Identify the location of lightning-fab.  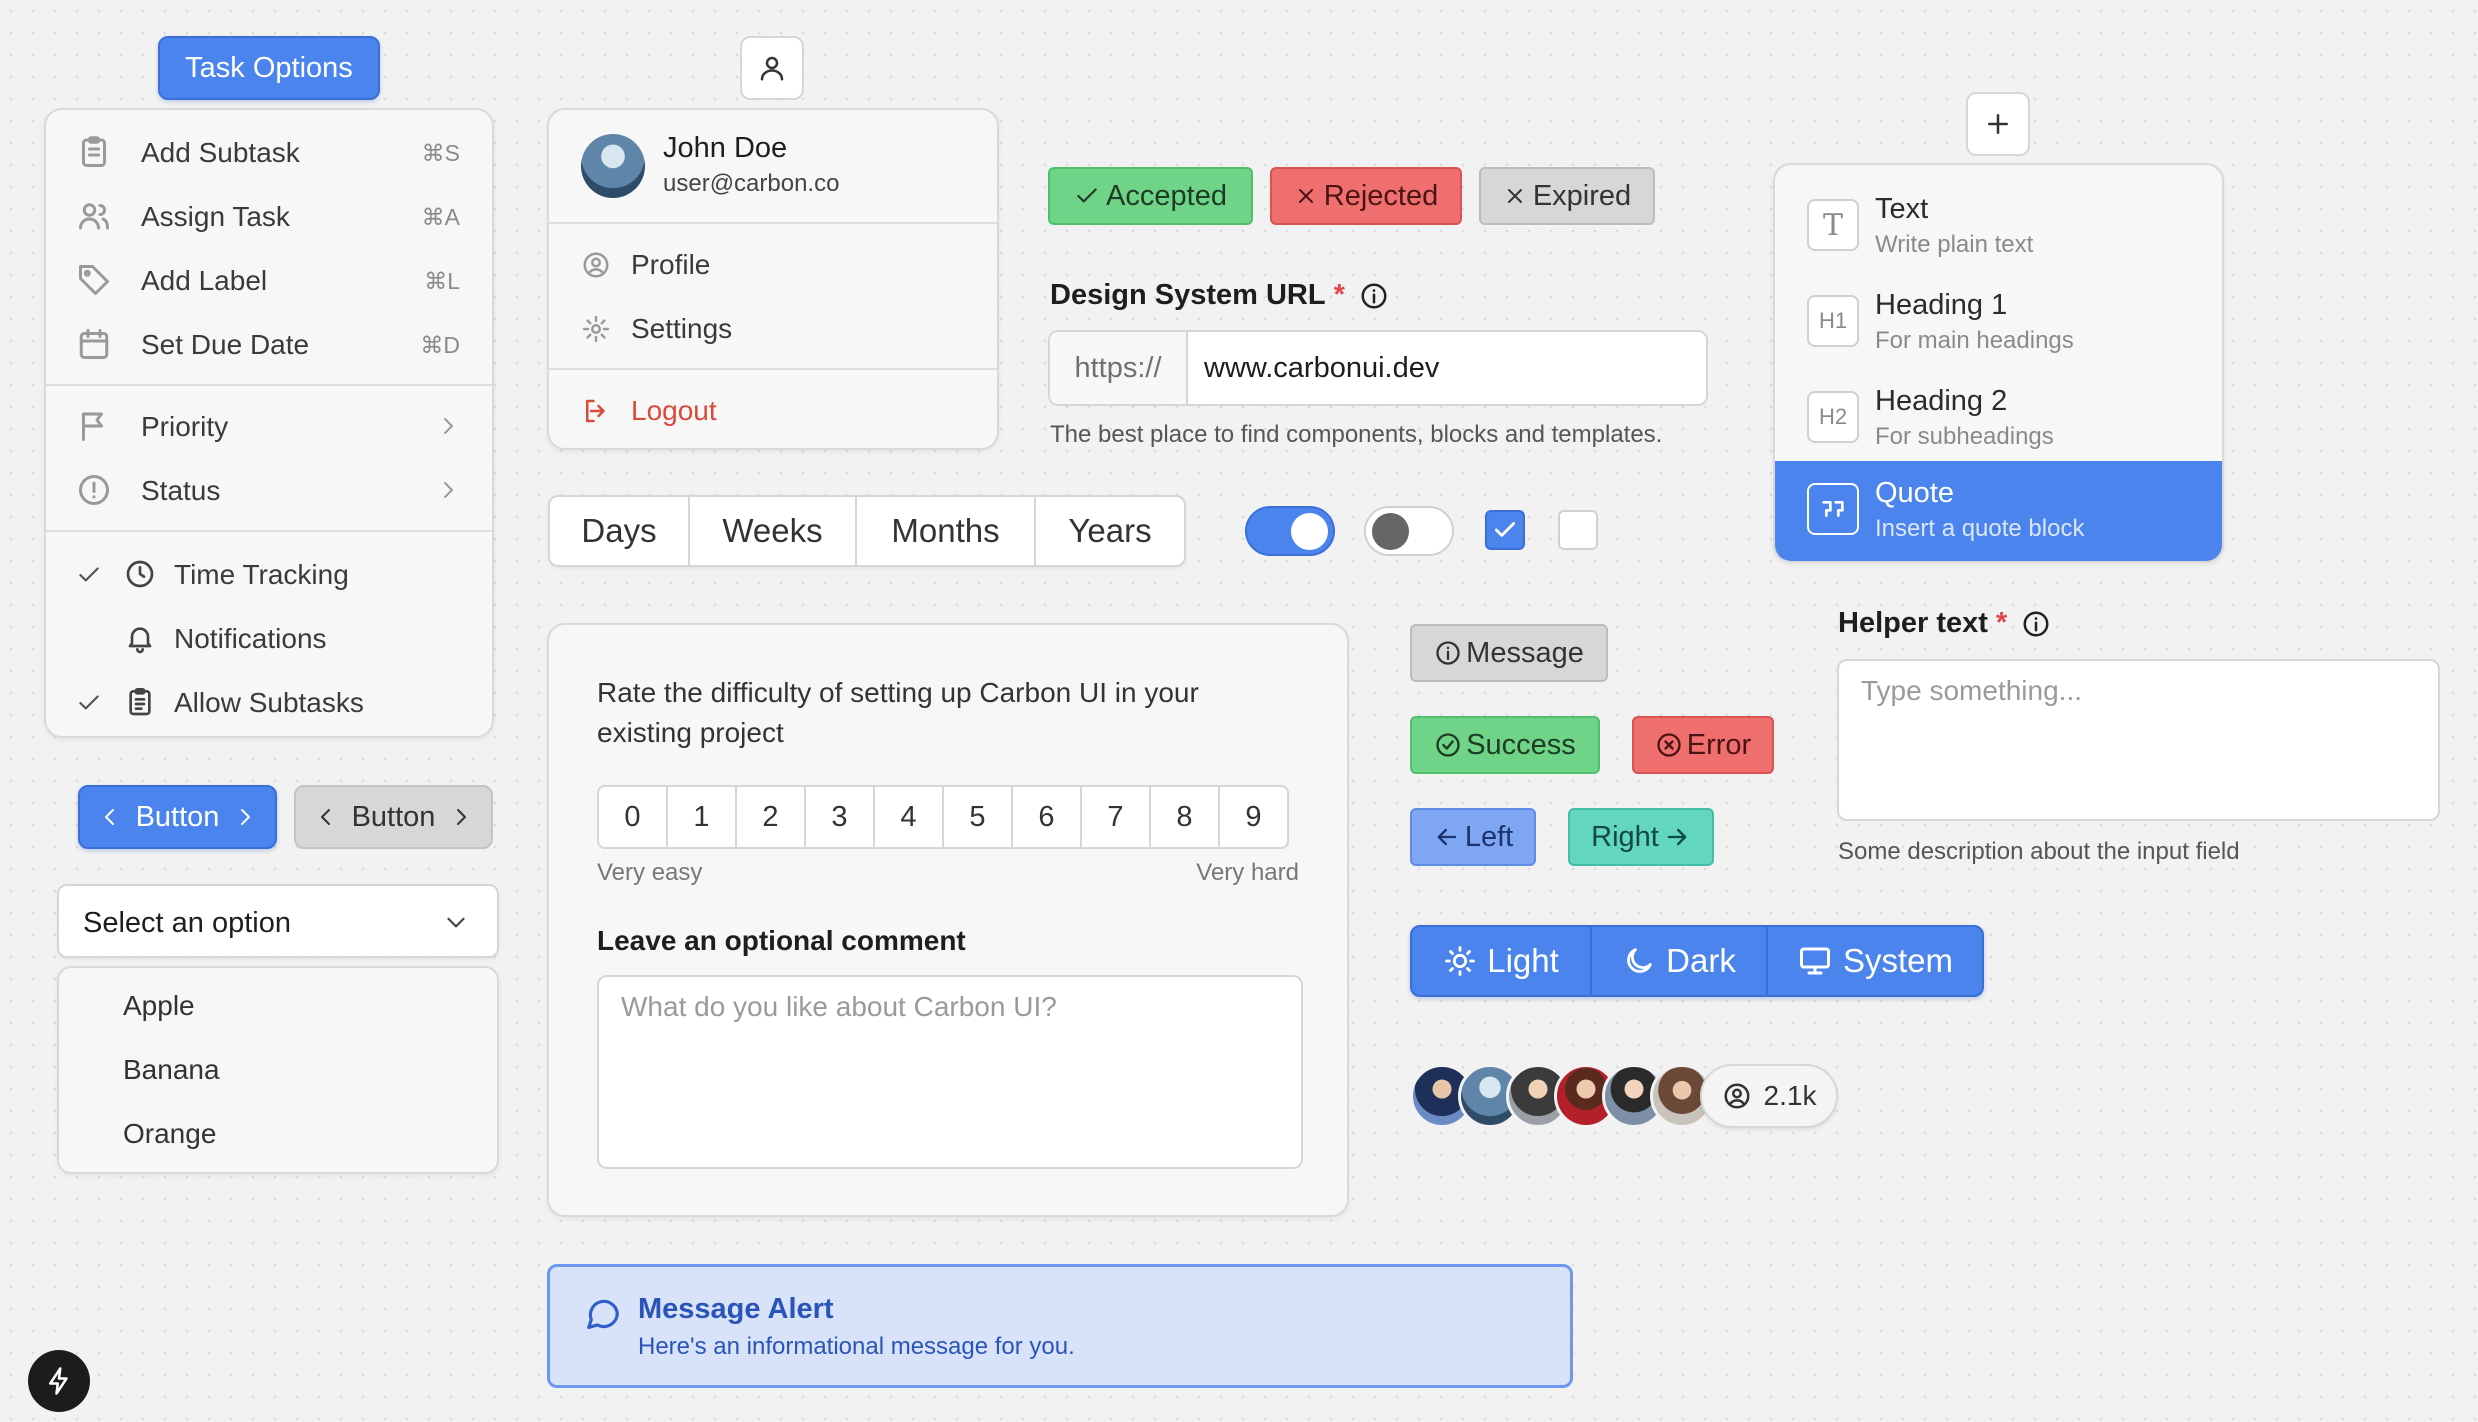
(59, 1381).